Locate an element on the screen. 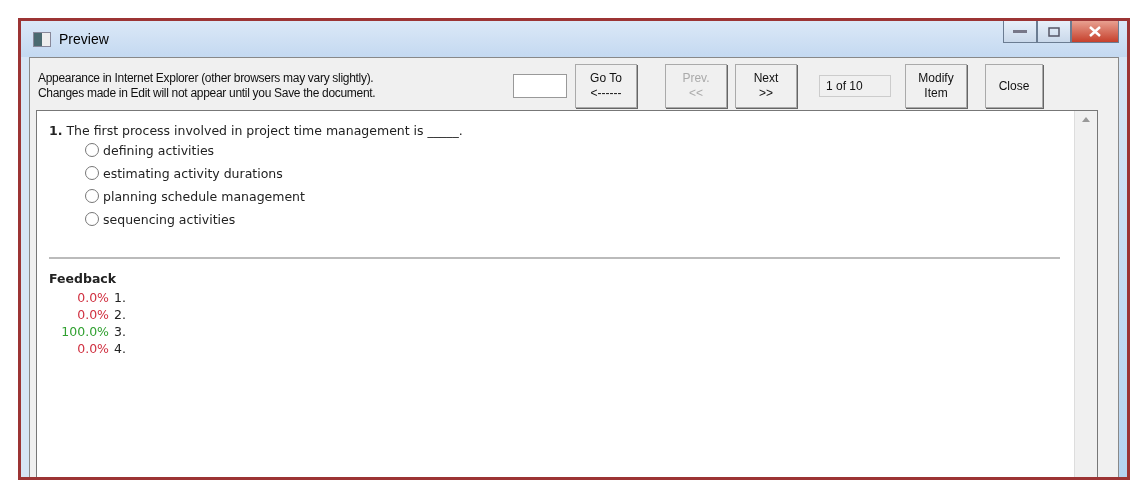 The height and width of the screenshot is (485, 1138). feedback-option: 1. is located at coordinates (120, 298).